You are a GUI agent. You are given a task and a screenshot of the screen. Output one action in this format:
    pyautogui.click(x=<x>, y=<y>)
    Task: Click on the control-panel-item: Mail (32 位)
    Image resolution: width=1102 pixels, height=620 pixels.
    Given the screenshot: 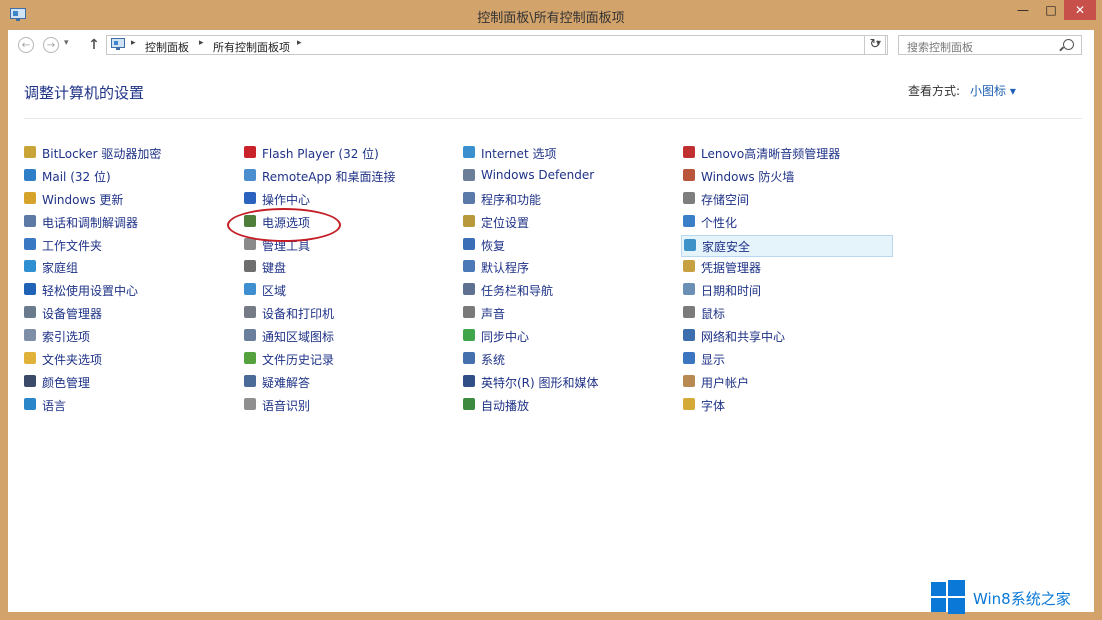 What is the action you would take?
    pyautogui.click(x=131, y=177)
    